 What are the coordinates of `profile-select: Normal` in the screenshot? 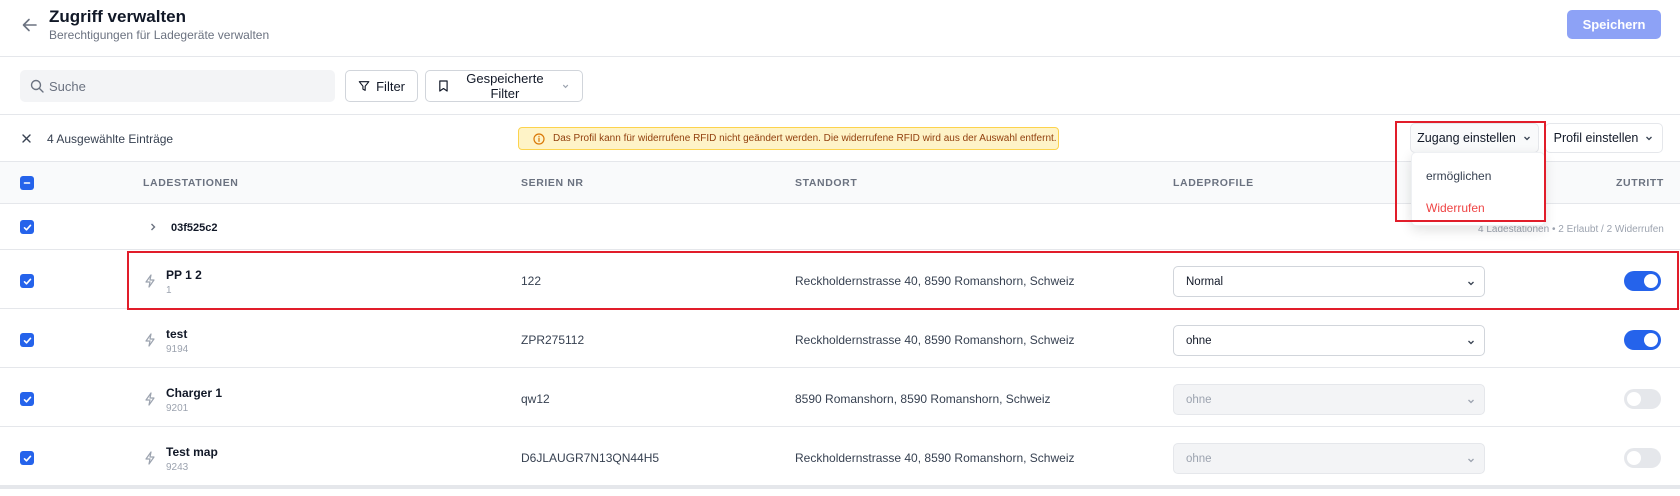 It's located at (1329, 281).